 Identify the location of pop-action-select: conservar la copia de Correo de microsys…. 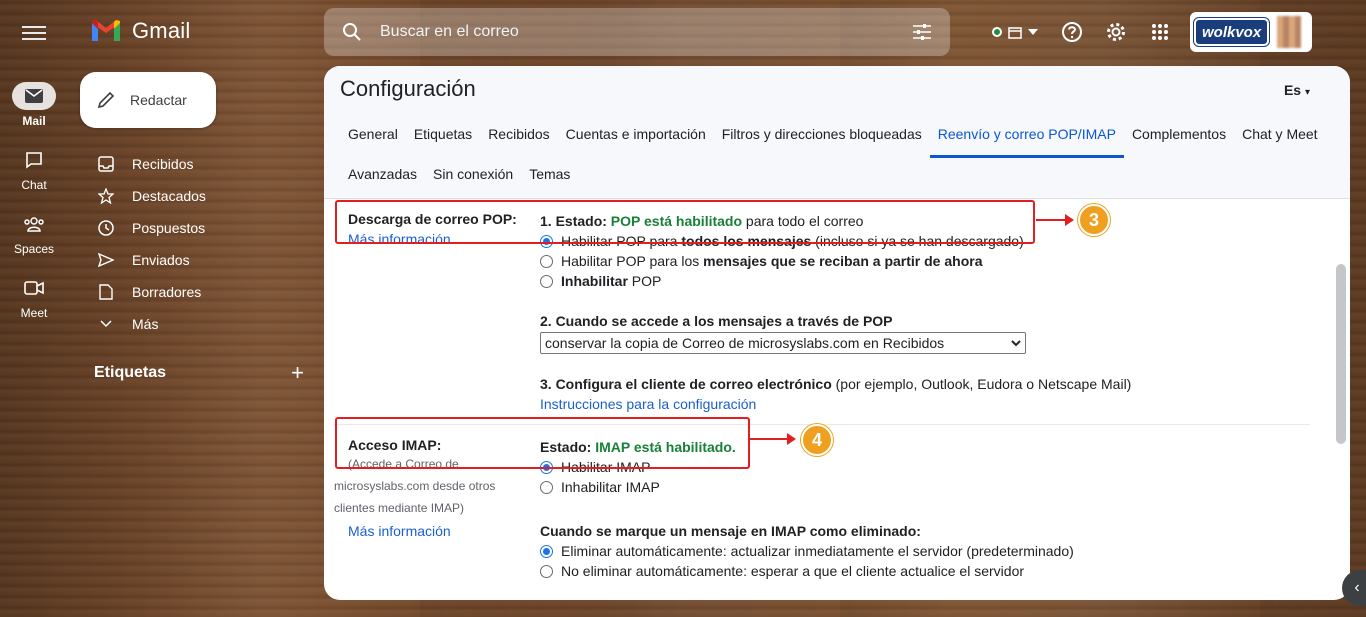
(783, 343).